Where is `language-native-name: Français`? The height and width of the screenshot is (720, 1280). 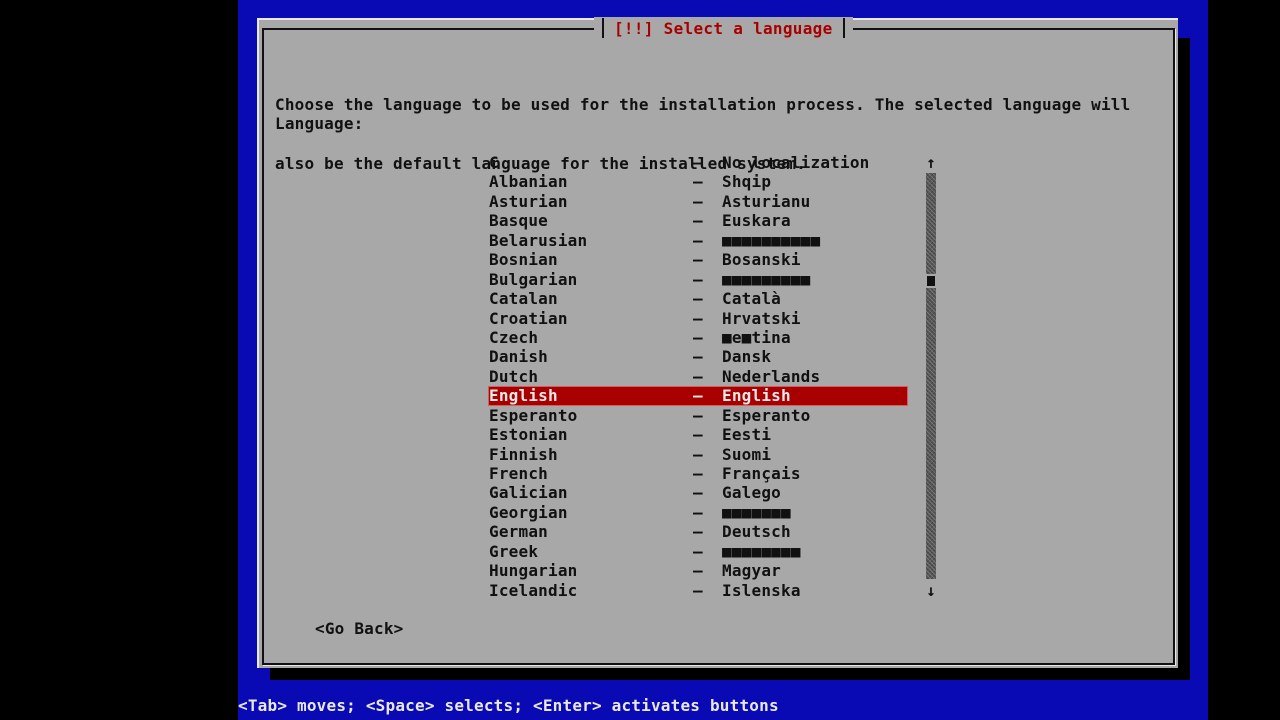
language-native-name: Français is located at coordinates (761, 473).